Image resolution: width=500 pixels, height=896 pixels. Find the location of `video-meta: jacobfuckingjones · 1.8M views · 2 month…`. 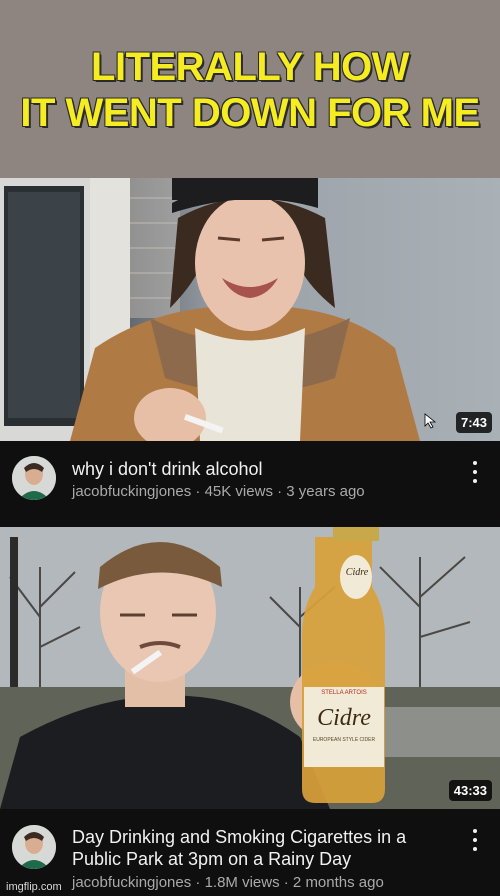

video-meta: jacobfuckingjones · 1.8M views · 2 month… is located at coordinates (228, 882).